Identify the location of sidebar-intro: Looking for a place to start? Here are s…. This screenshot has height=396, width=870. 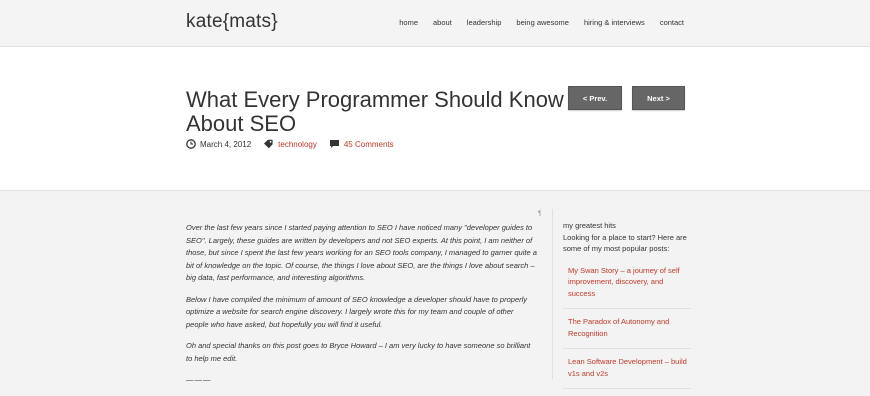
(625, 243).